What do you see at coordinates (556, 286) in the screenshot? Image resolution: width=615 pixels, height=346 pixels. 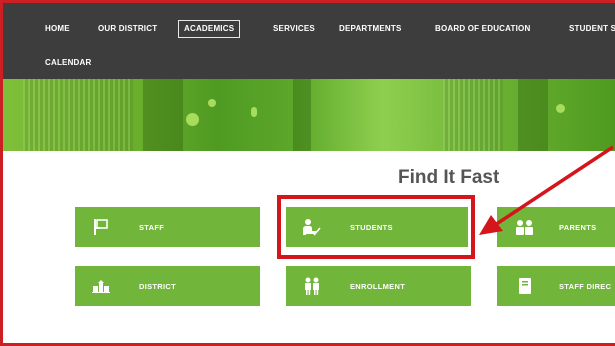 I see `tile-staff-directory: STAFF DIREC` at bounding box center [556, 286].